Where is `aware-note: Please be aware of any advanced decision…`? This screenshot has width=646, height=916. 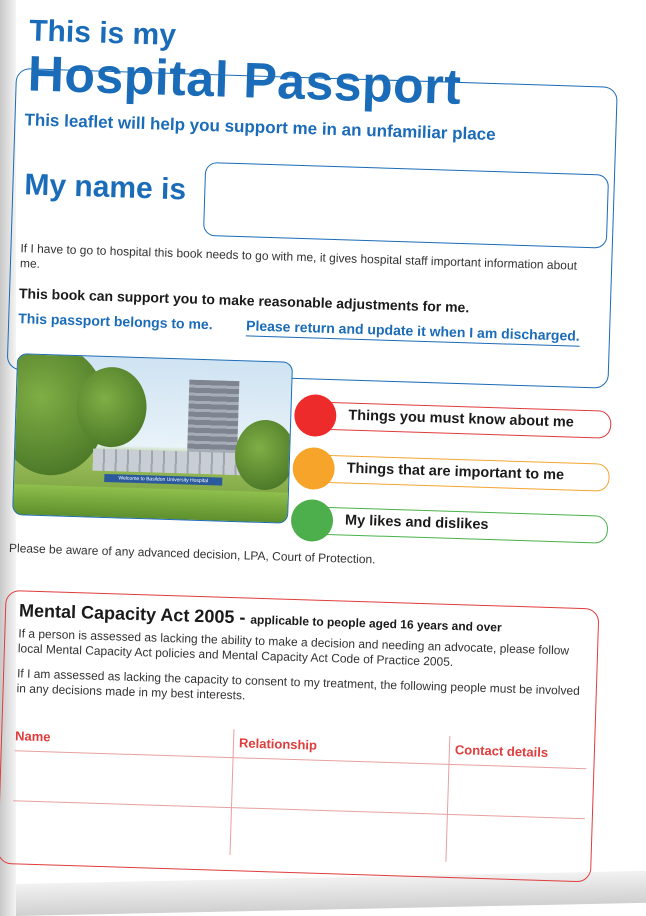
aware-note: Please be aware of any advanced decision… is located at coordinates (192, 553).